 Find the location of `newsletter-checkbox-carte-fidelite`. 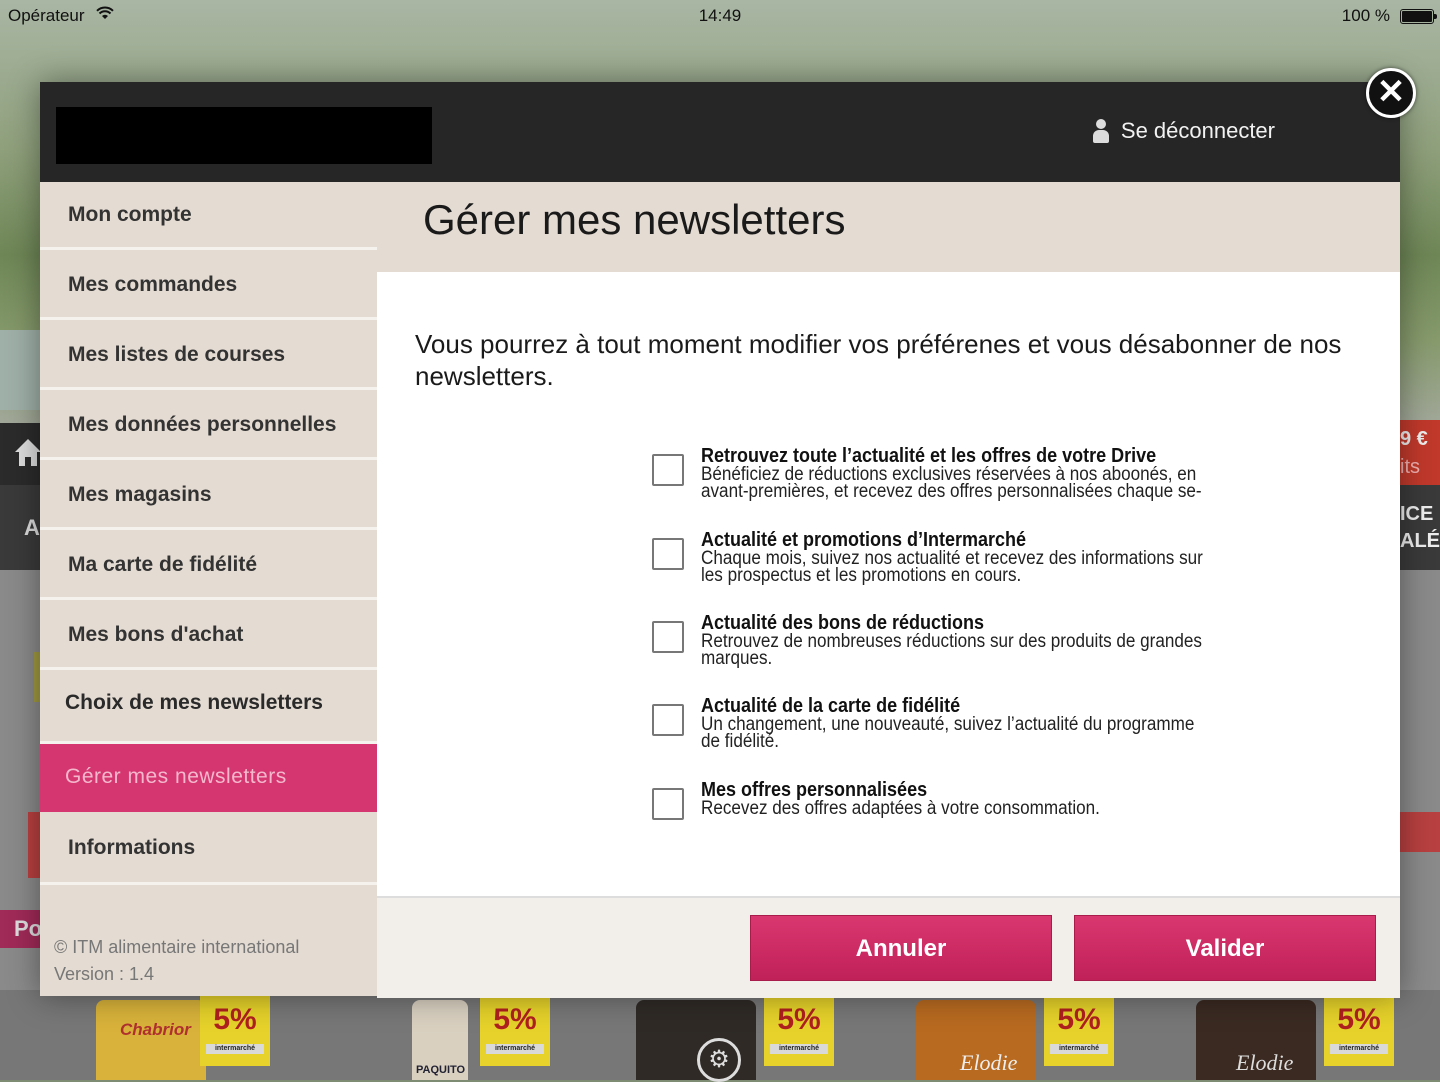

newsletter-checkbox-carte-fidelite is located at coordinates (668, 720).